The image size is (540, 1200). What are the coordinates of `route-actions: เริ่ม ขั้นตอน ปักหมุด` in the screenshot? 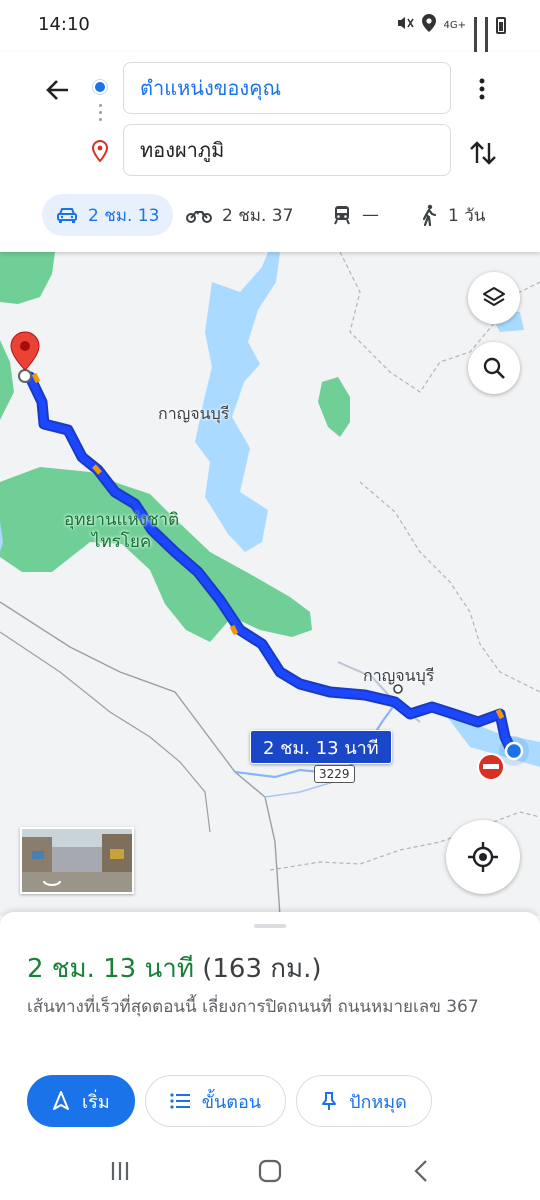 It's located at (229, 1101).